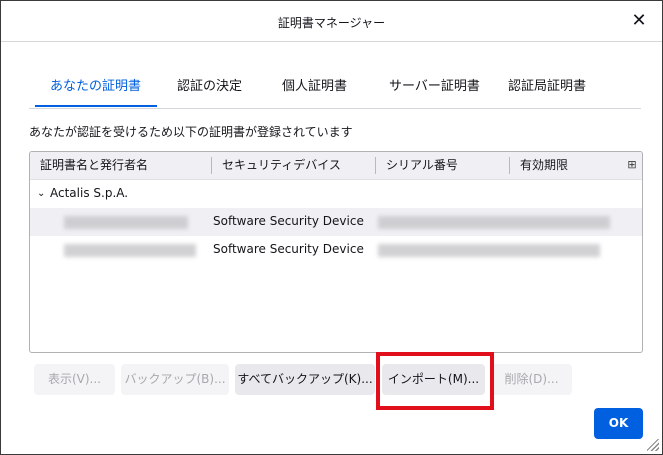 The width and height of the screenshot is (663, 455). I want to click on tab-bar: あなたの証明書 認証の決定 個人証明書 サーバー証明書 認証局証明書, so click(335, 88).